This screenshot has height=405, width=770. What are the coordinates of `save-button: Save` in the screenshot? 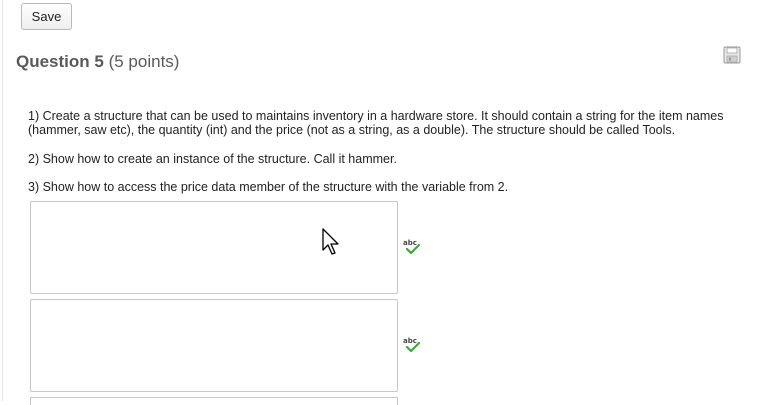 It's located at (46, 16).